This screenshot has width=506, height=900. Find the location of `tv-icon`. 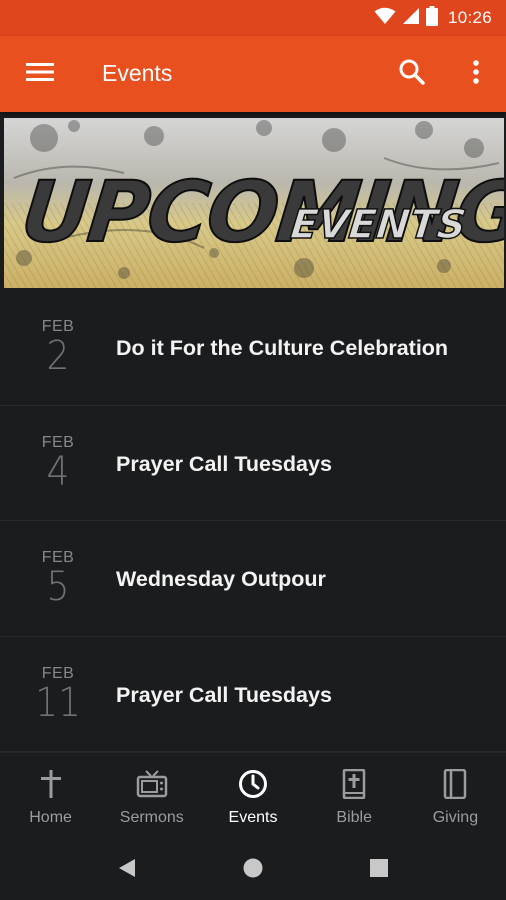

tv-icon is located at coordinates (152, 784).